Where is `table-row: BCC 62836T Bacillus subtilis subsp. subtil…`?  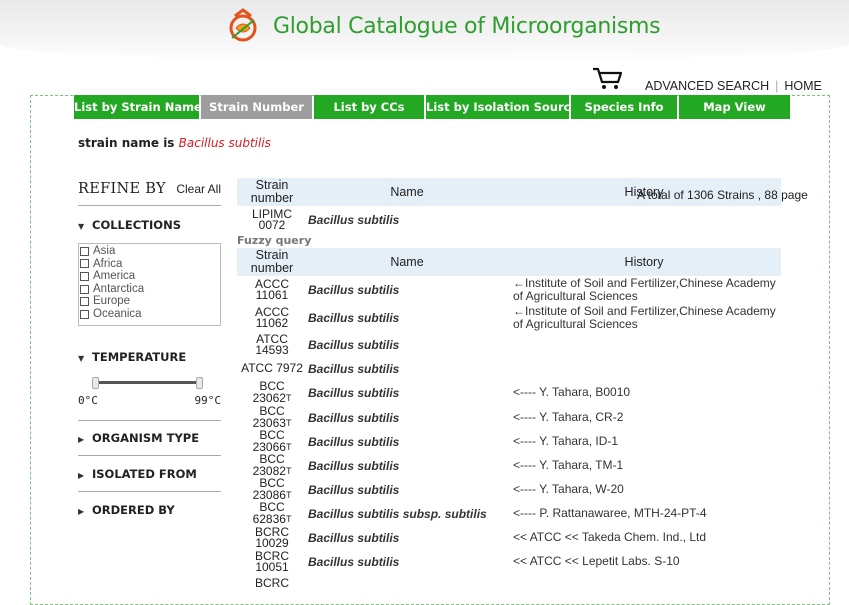 table-row: BCC 62836T Bacillus subtilis subsp. subtil… is located at coordinates (509, 513).